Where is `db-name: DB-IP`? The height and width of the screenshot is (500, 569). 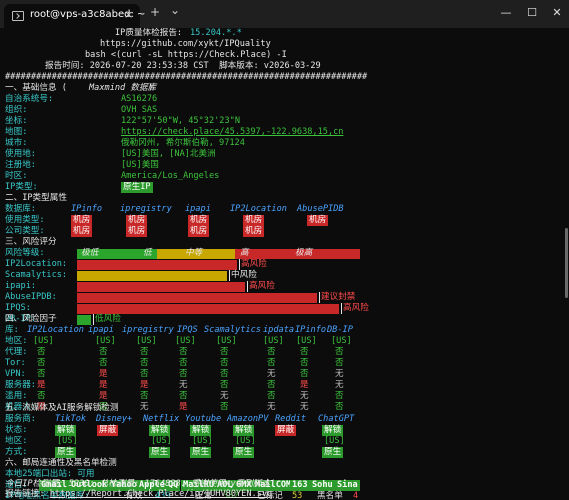 db-name: DB-IP is located at coordinates (340, 330).